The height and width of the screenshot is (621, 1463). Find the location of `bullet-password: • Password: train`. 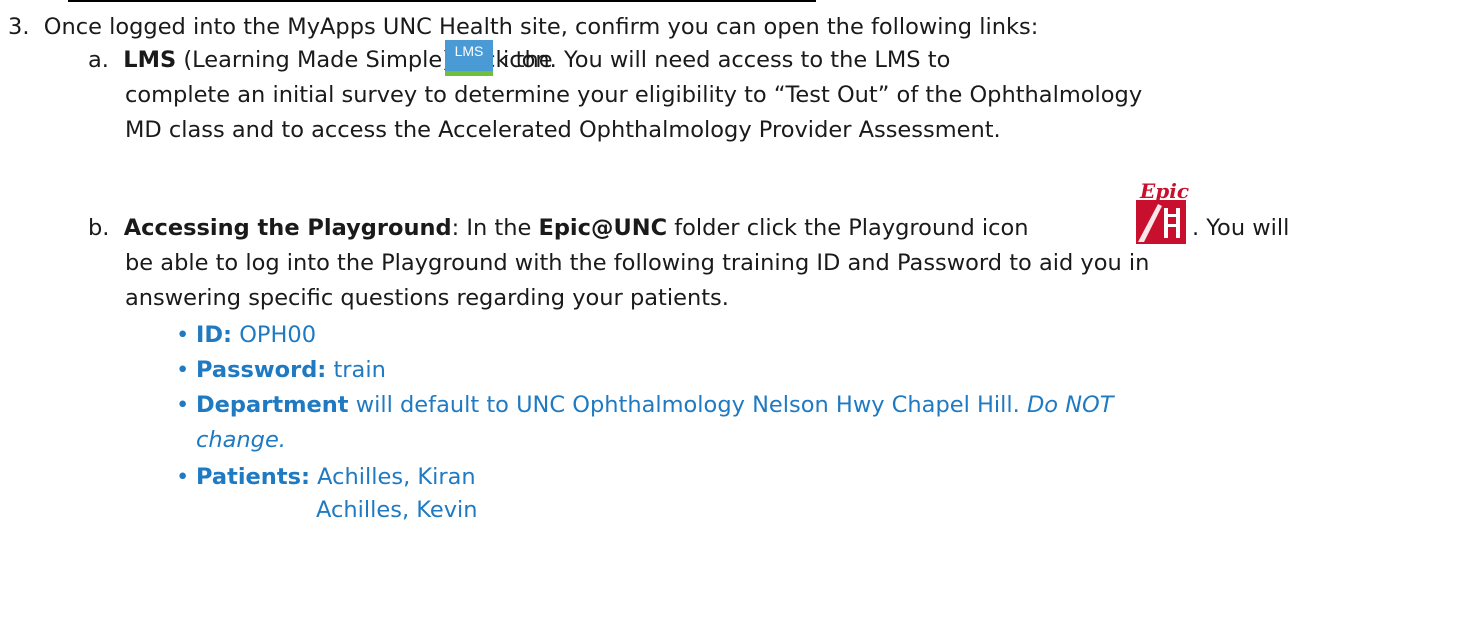

bullet-password: • Password: train is located at coordinates (281, 370).